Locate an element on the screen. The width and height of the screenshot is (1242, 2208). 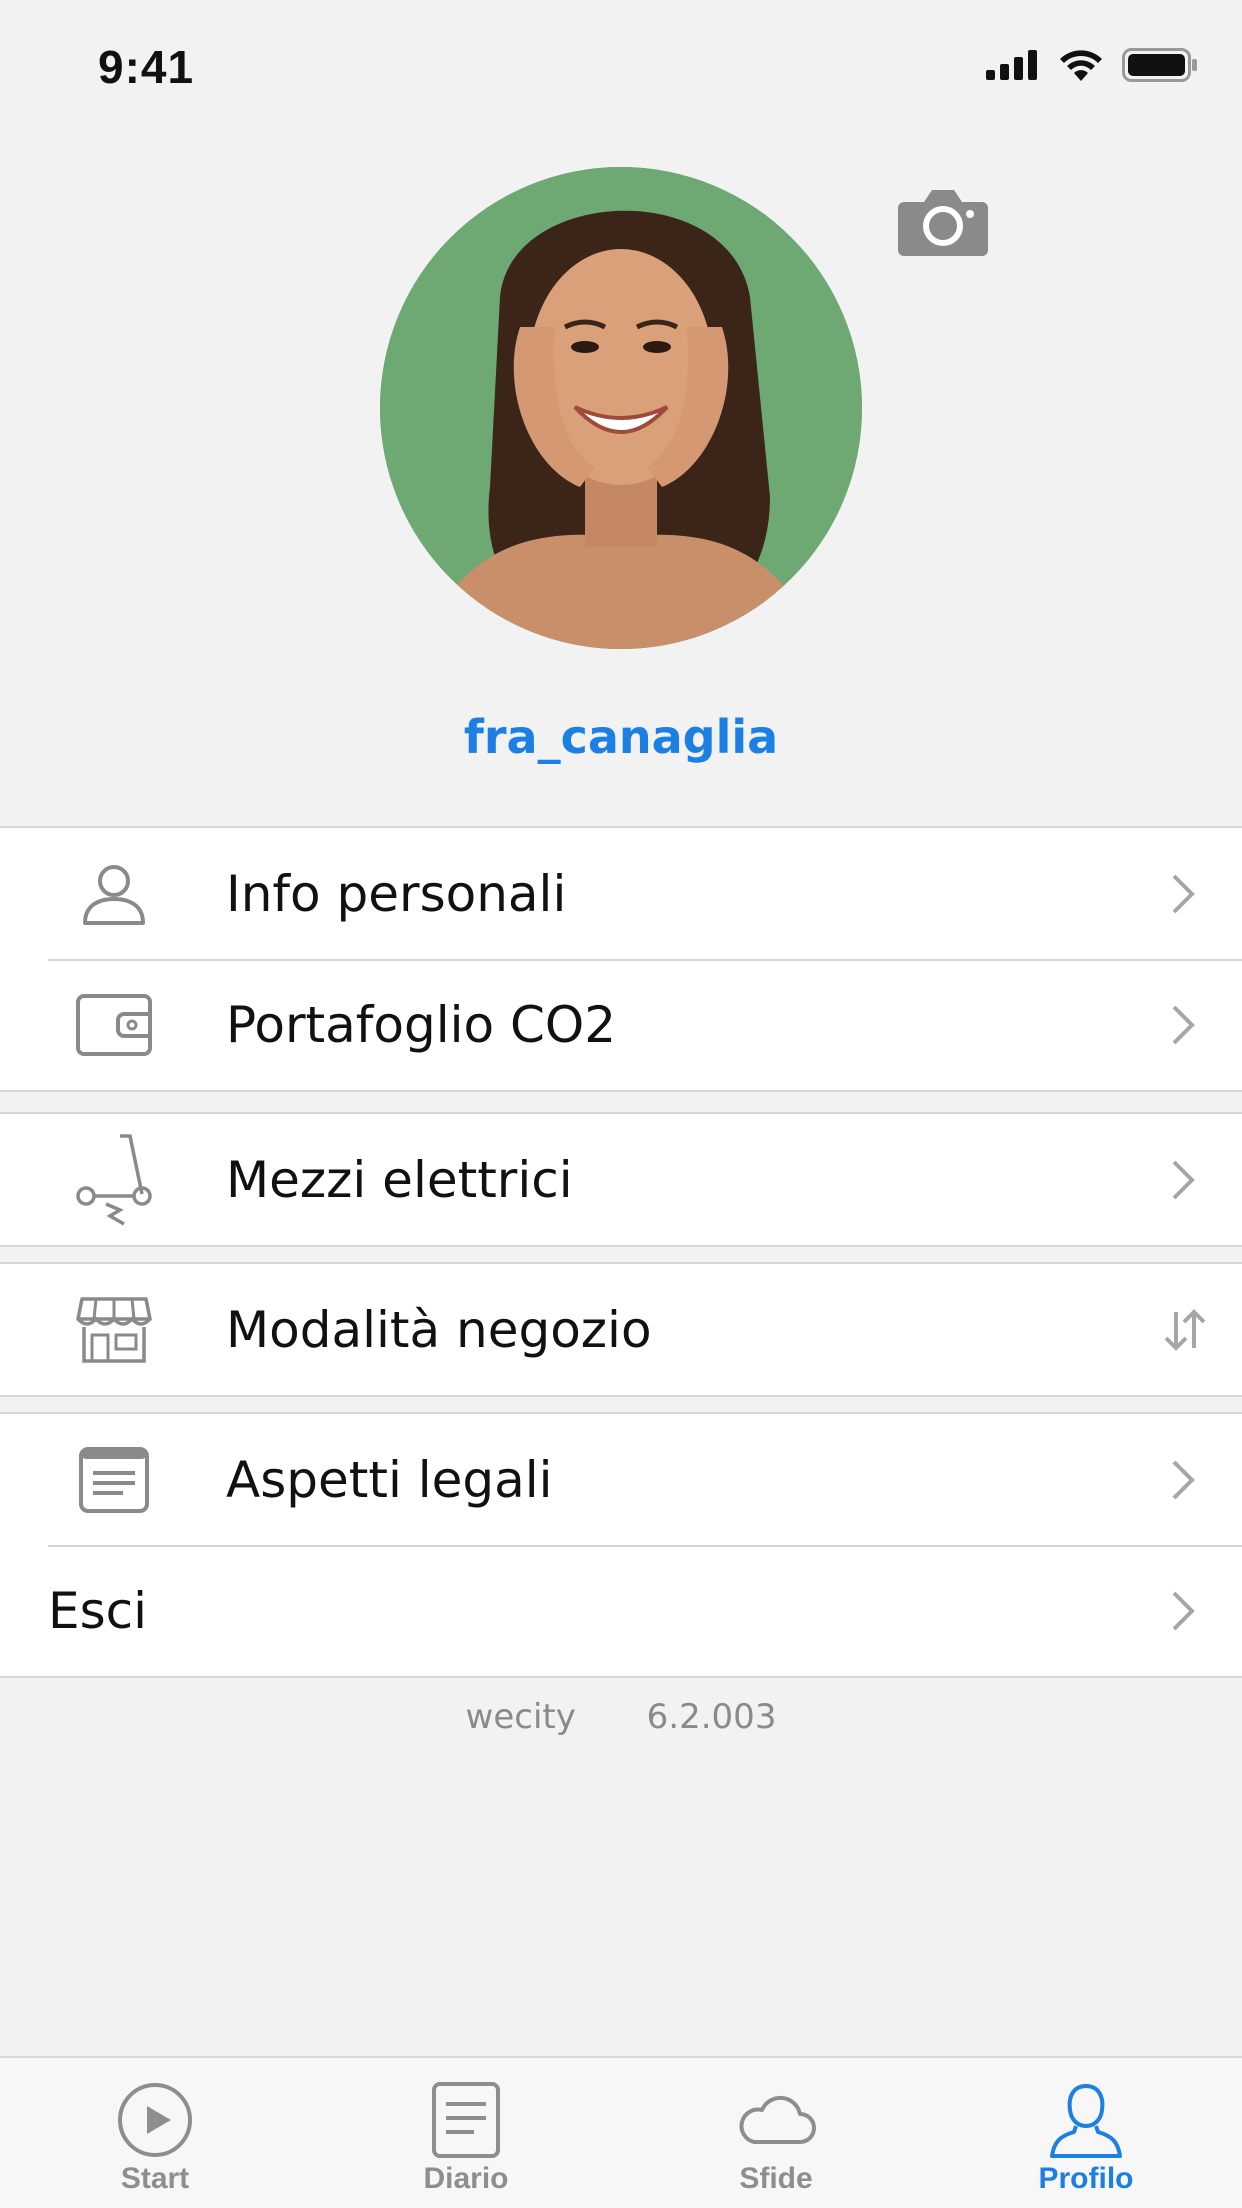
tab-label: Profilo is located at coordinates (1086, 2178).